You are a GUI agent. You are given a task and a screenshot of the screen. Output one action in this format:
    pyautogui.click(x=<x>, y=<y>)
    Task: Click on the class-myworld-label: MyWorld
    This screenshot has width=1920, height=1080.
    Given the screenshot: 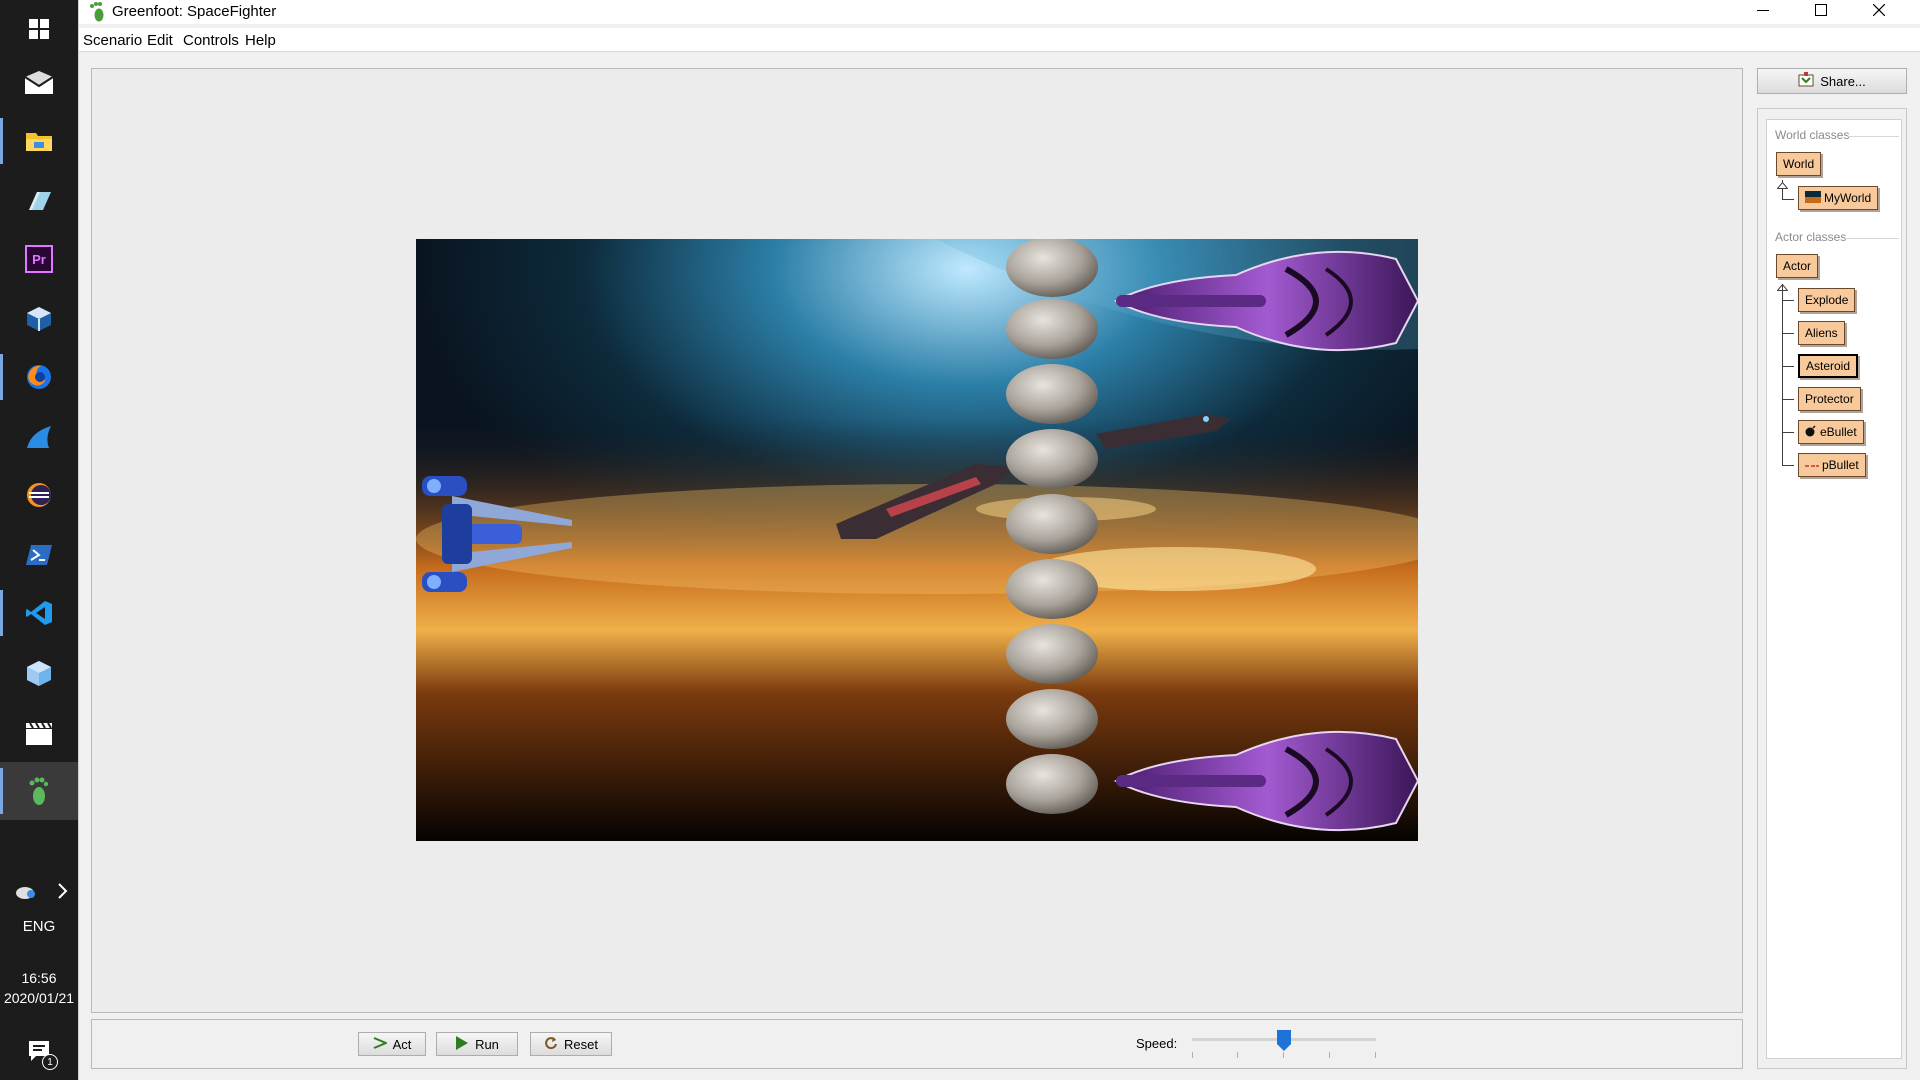 What is the action you would take?
    pyautogui.click(x=1848, y=198)
    